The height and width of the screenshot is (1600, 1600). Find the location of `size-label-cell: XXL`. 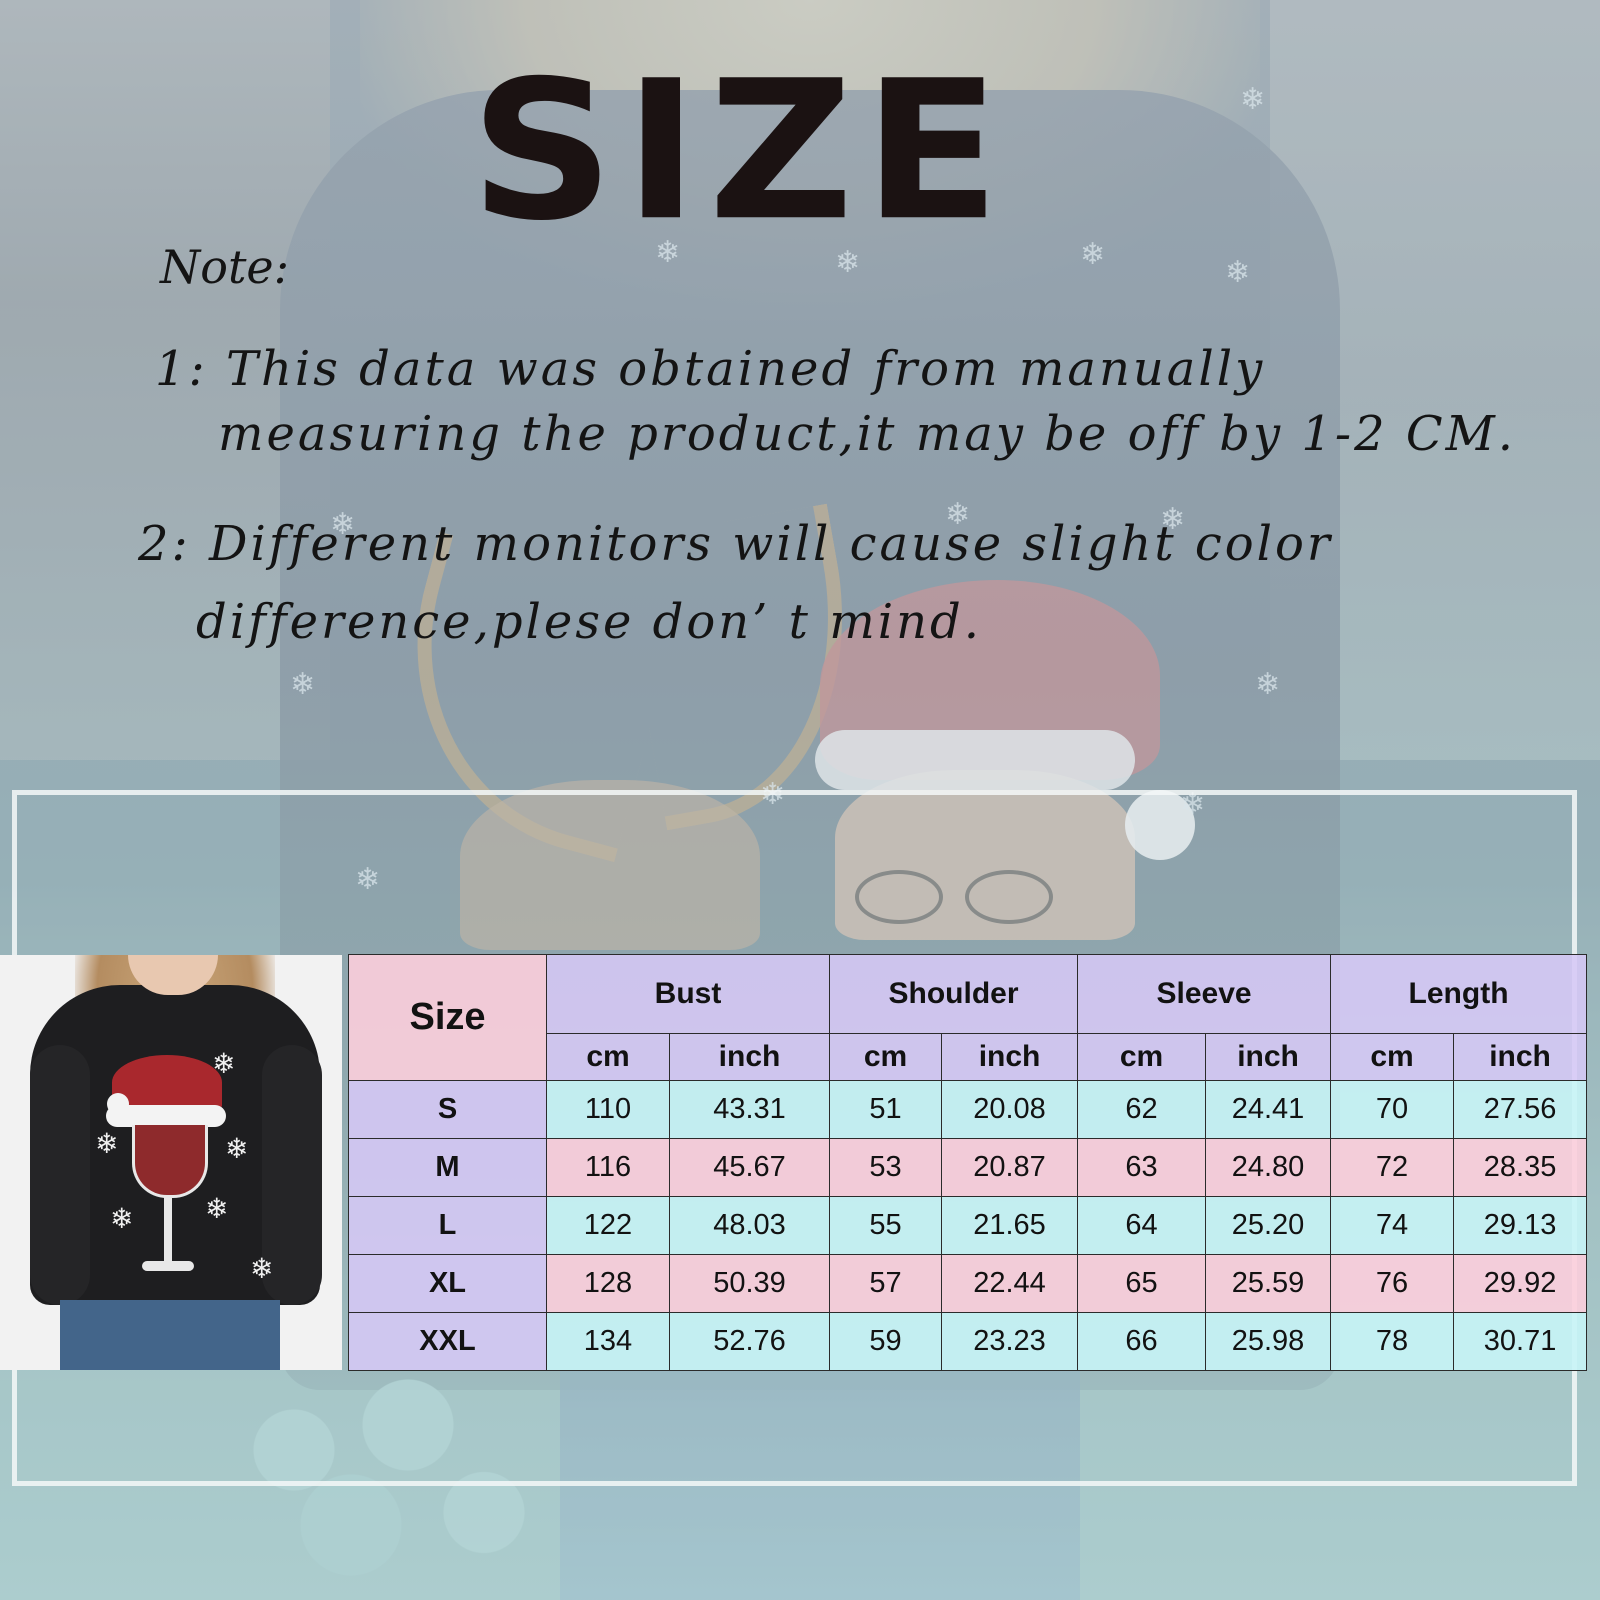

size-label-cell: XXL is located at coordinates (447, 1341).